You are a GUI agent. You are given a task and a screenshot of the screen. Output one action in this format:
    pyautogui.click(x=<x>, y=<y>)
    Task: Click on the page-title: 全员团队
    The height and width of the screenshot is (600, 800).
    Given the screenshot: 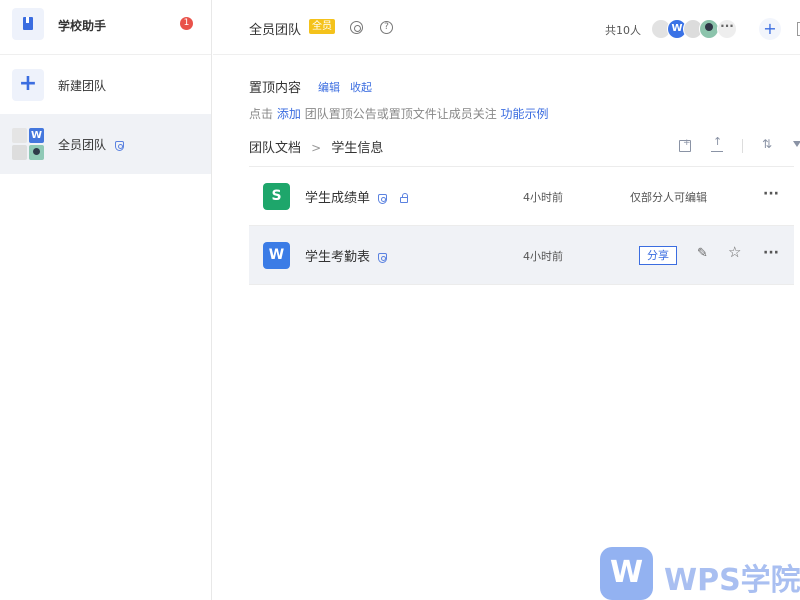 What is the action you would take?
    pyautogui.click(x=275, y=30)
    